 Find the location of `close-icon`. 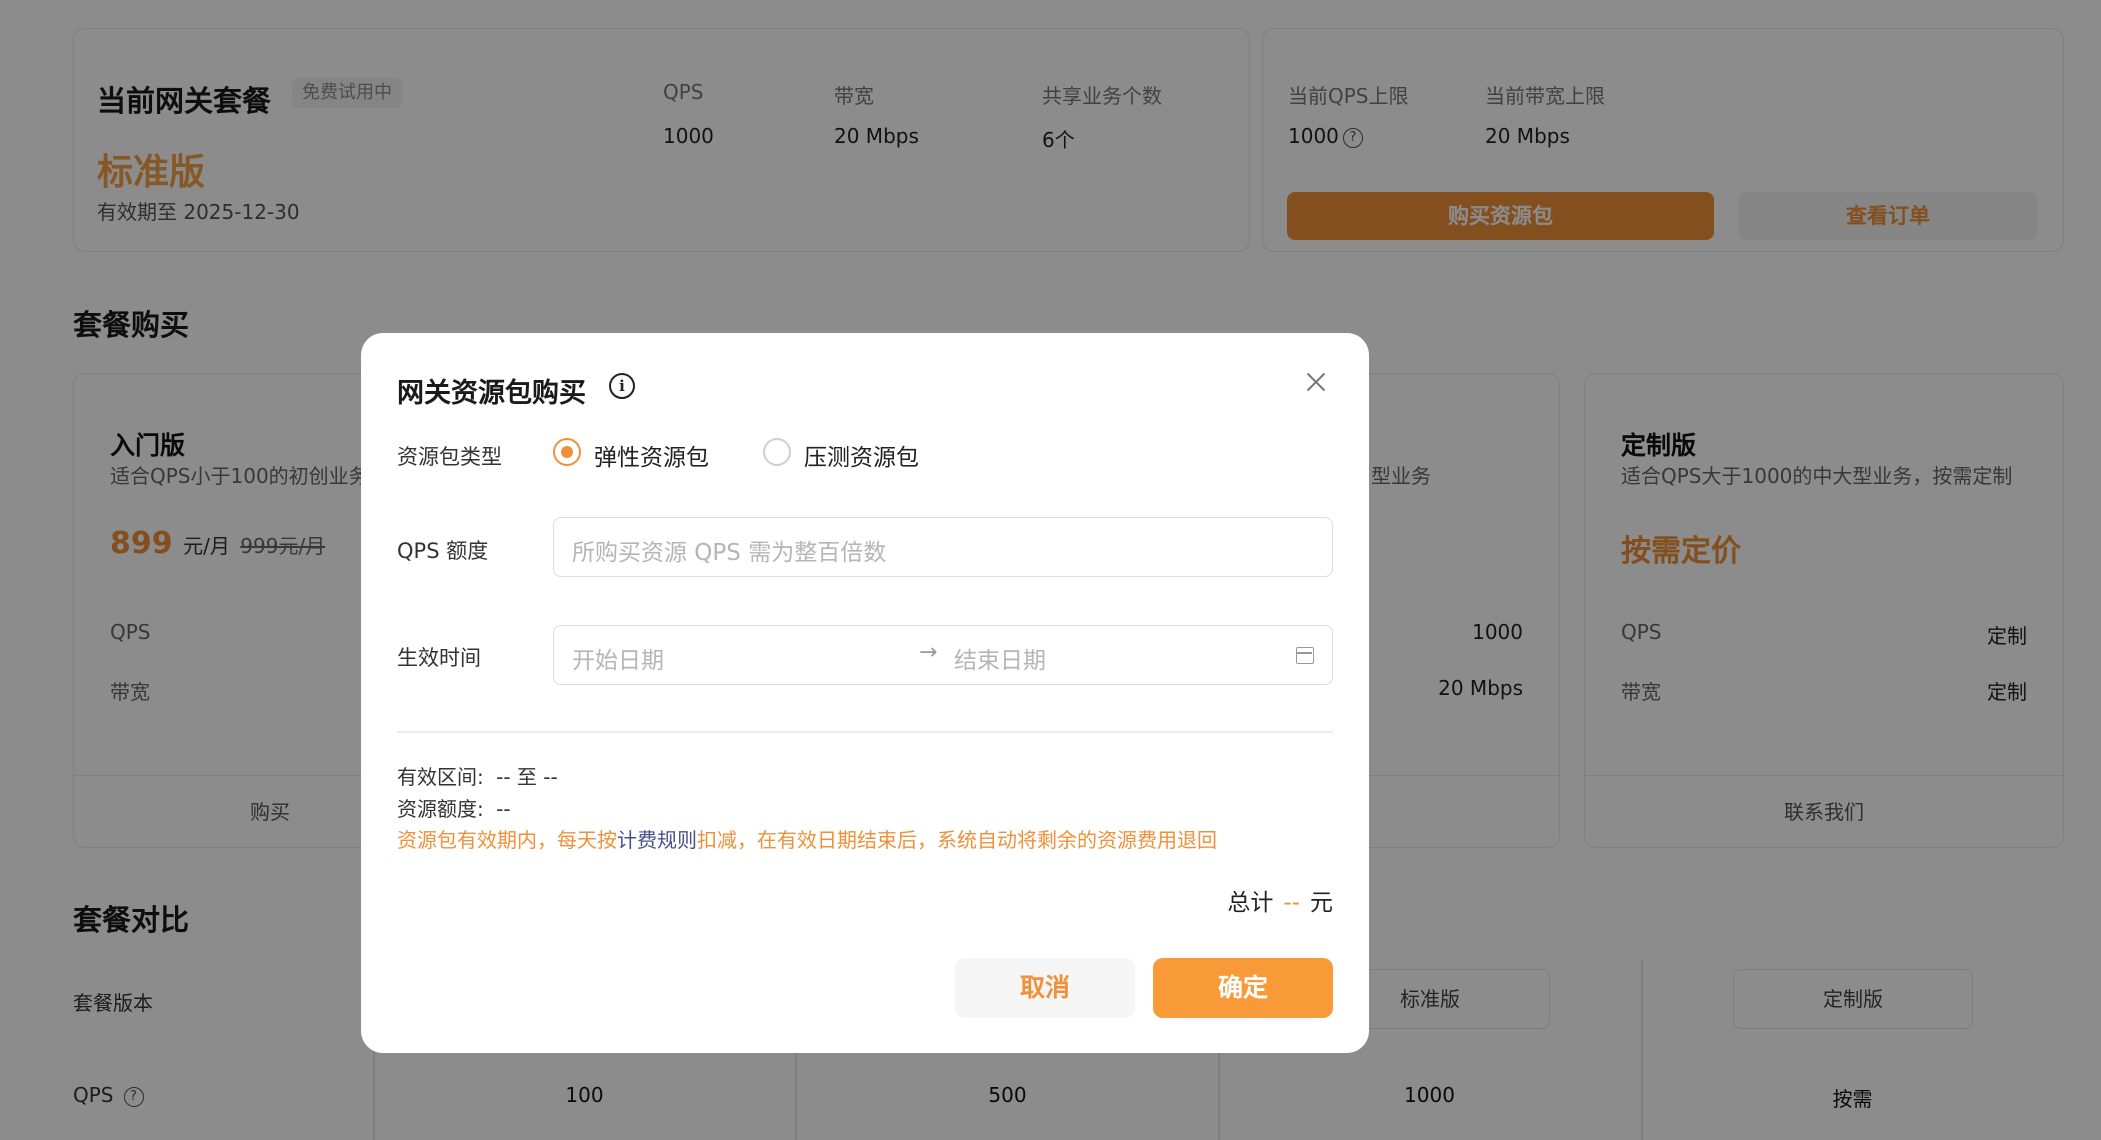

close-icon is located at coordinates (1316, 382).